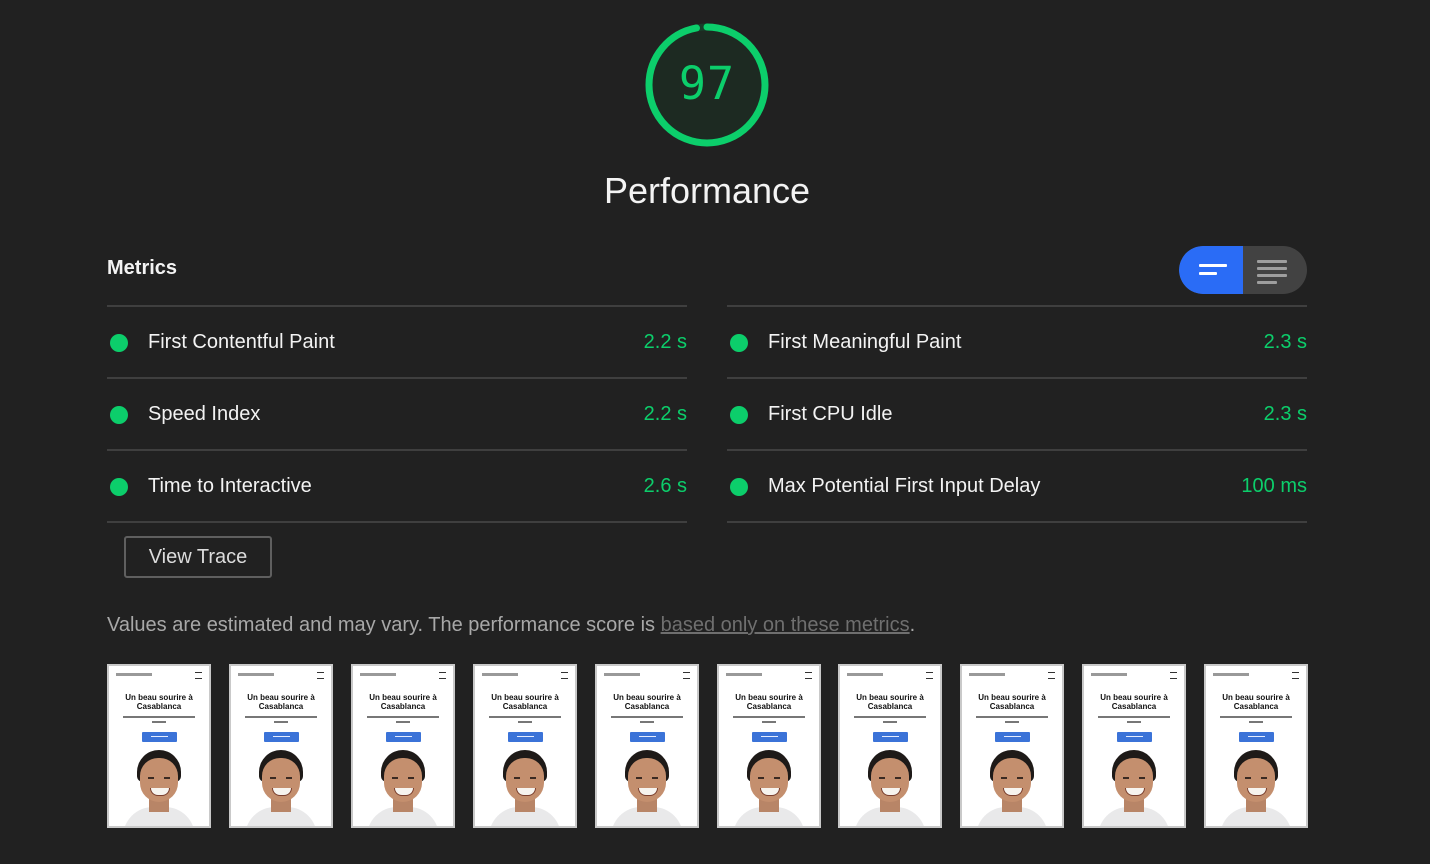 Image resolution: width=1430 pixels, height=864 pixels. I want to click on metric-label: First Contentful Paint, so click(241, 342).